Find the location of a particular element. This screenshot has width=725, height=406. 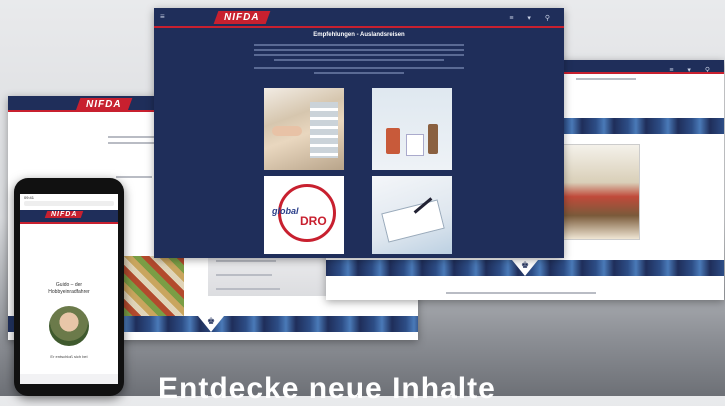

clipboard-shape is located at coordinates (413, 221).